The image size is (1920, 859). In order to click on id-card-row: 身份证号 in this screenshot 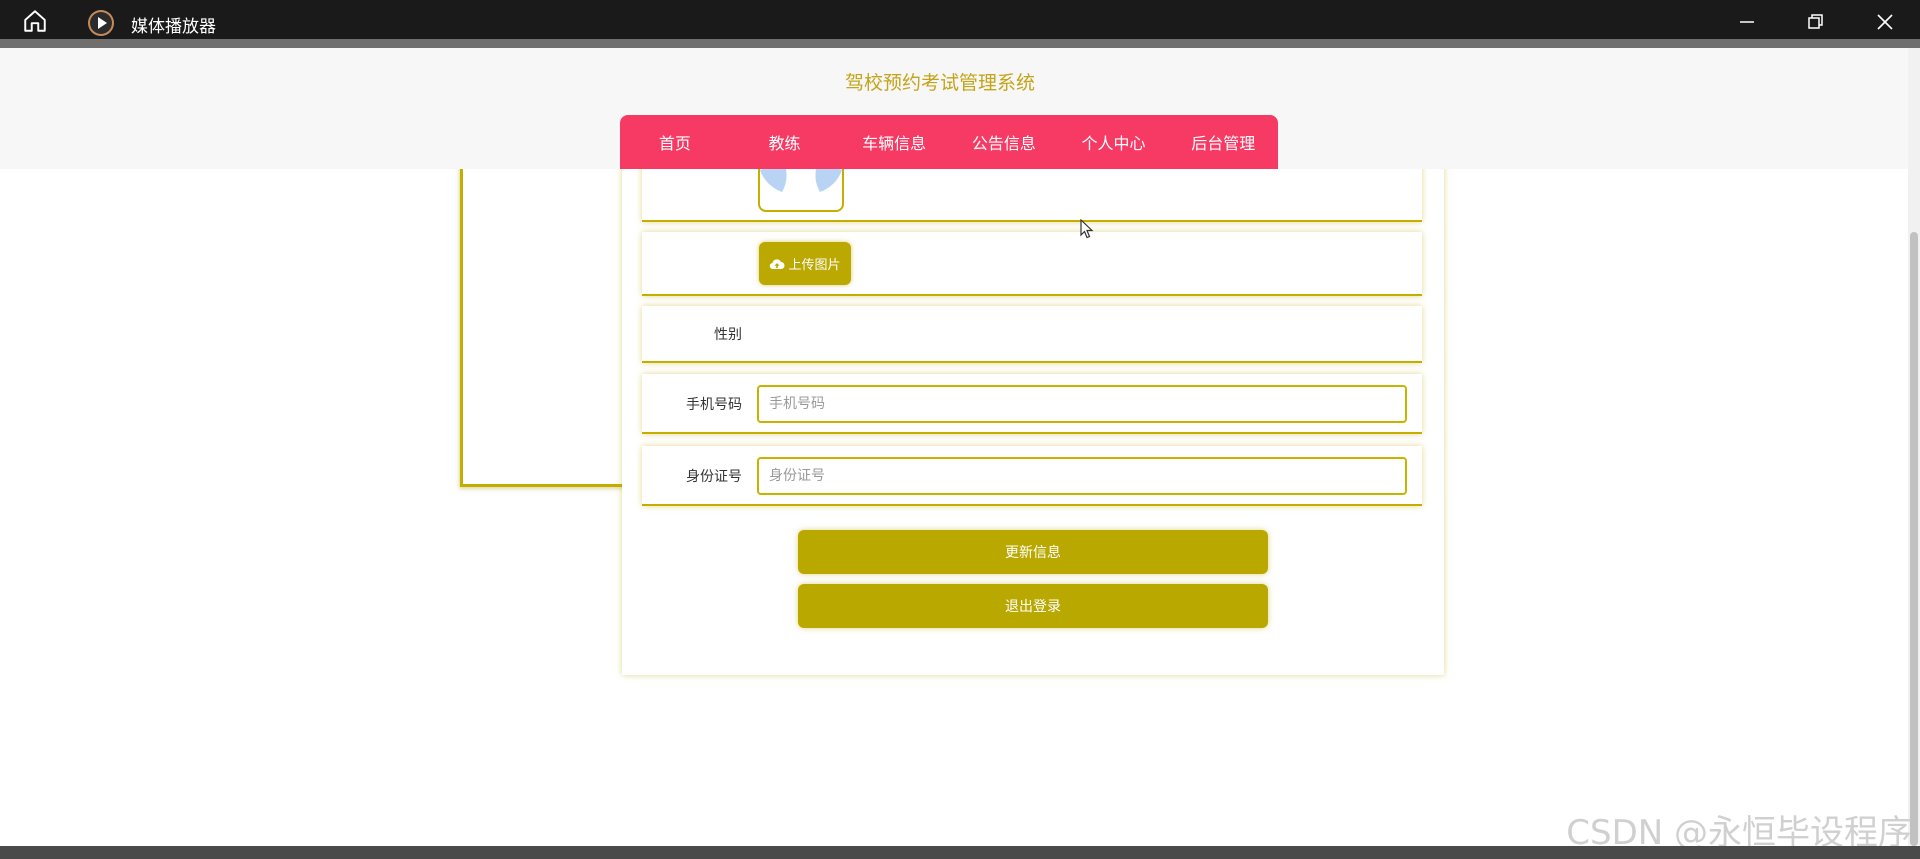, I will do `click(1032, 476)`.